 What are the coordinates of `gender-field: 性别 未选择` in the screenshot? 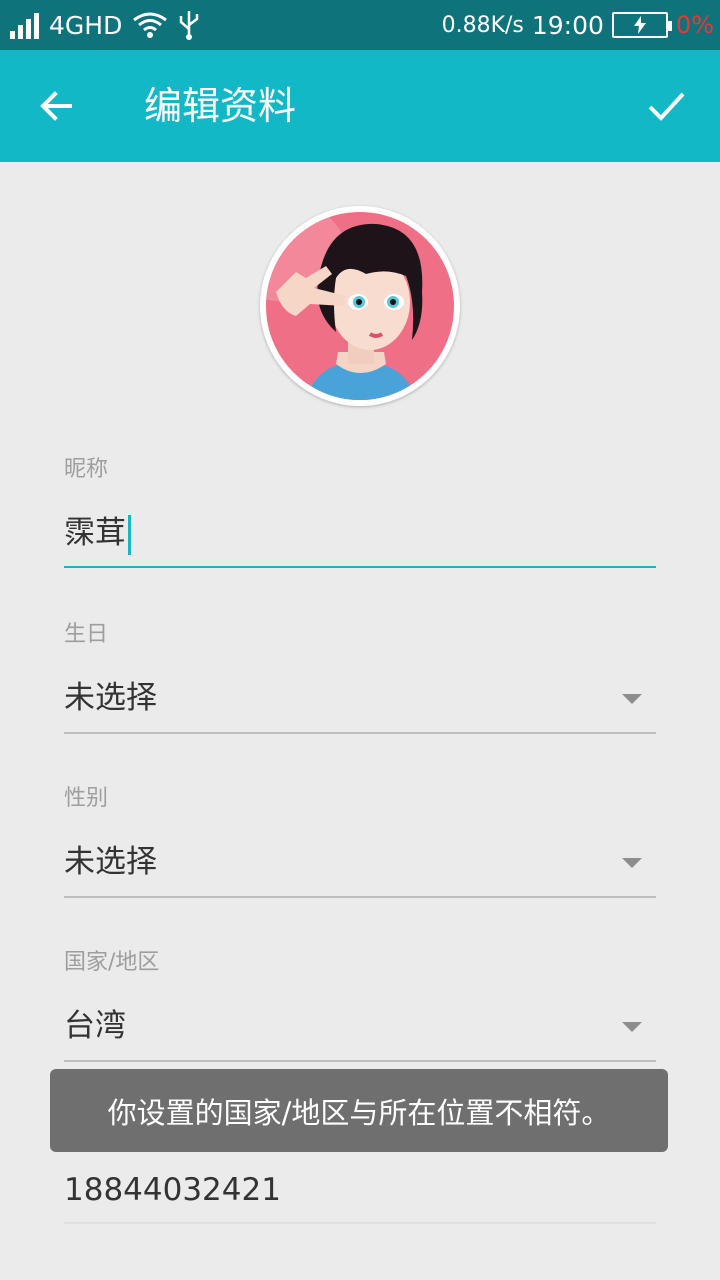 It's located at (360, 841).